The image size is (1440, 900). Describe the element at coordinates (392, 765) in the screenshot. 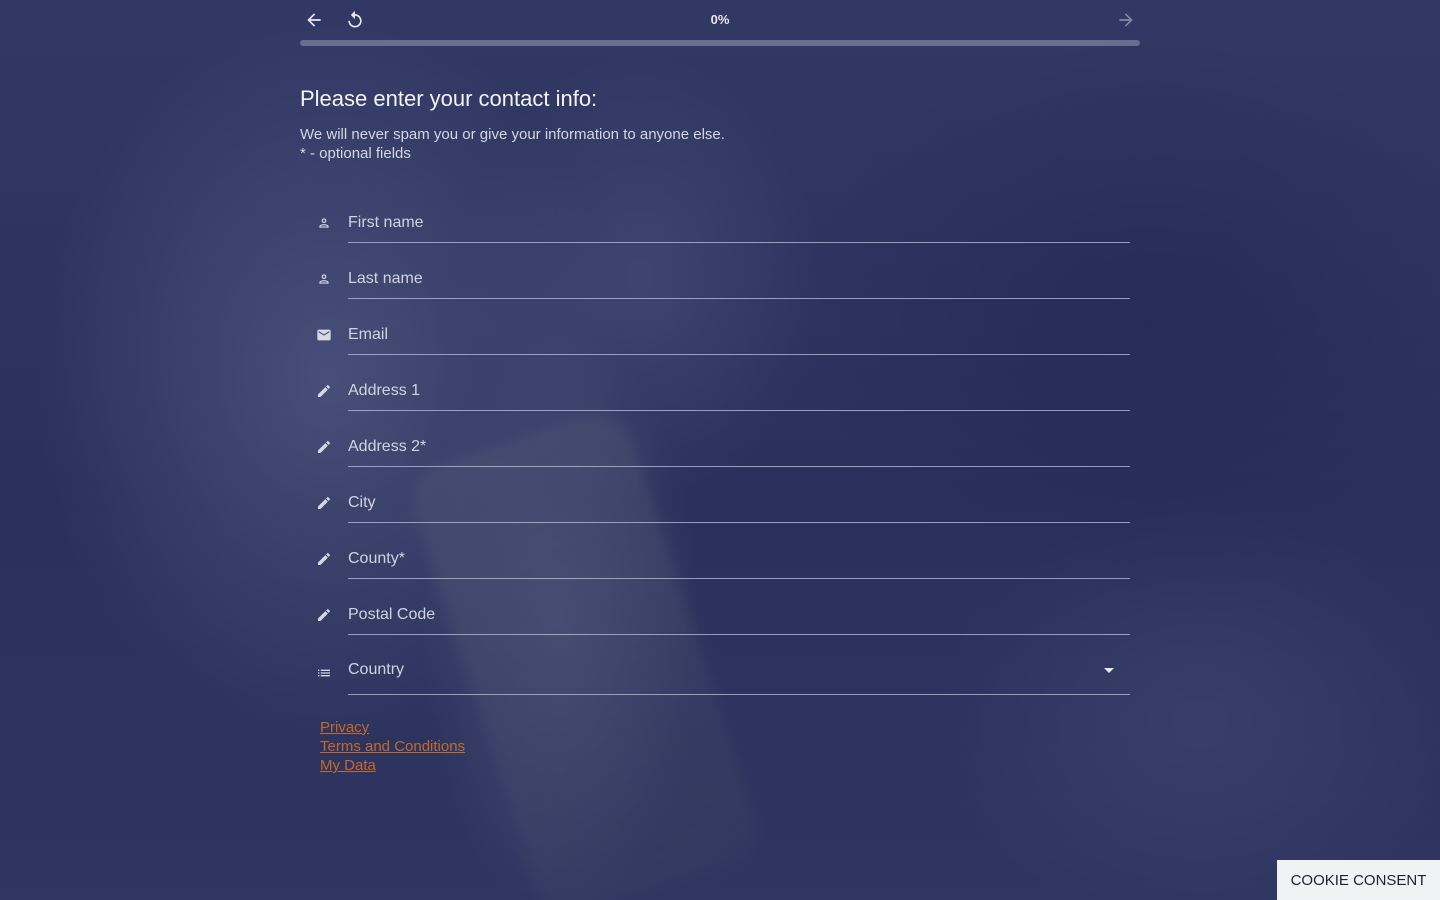

I see `my-data-link: My Data` at that location.